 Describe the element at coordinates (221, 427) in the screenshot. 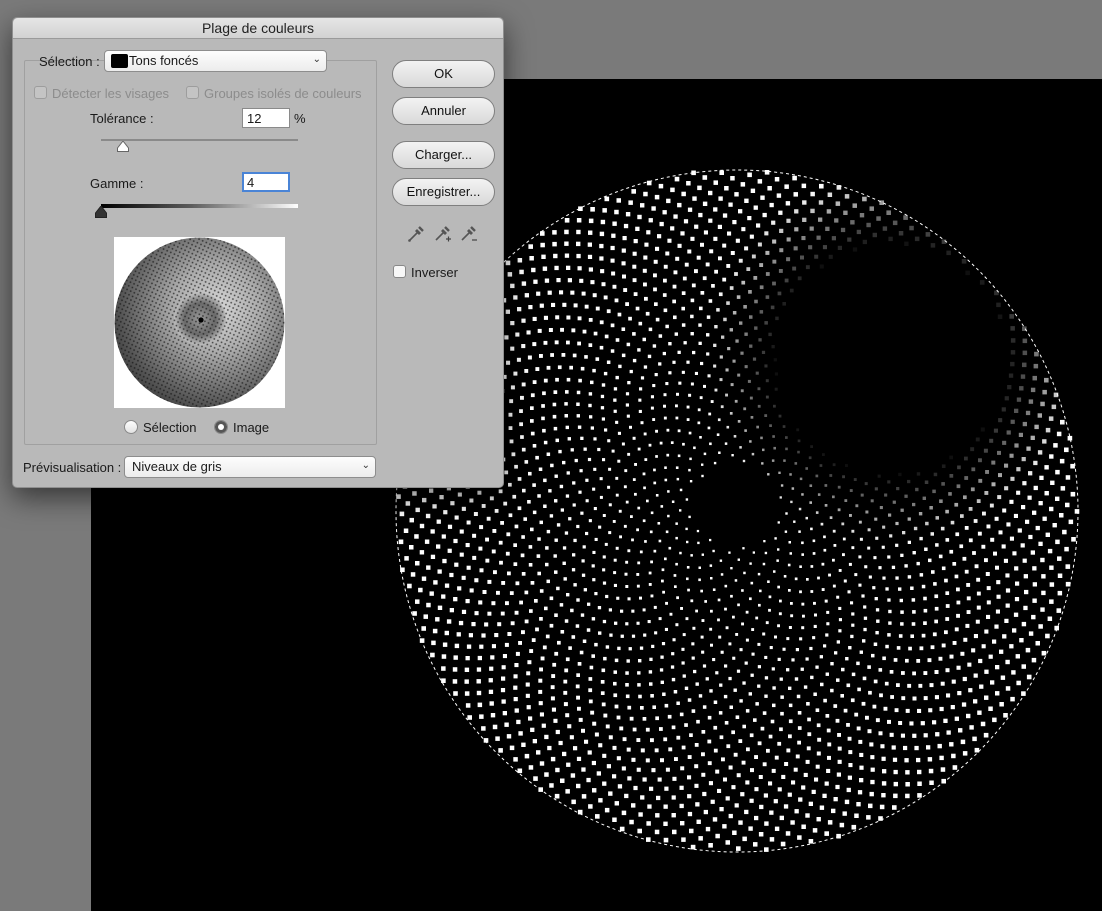

I see `view-image-radio` at that location.